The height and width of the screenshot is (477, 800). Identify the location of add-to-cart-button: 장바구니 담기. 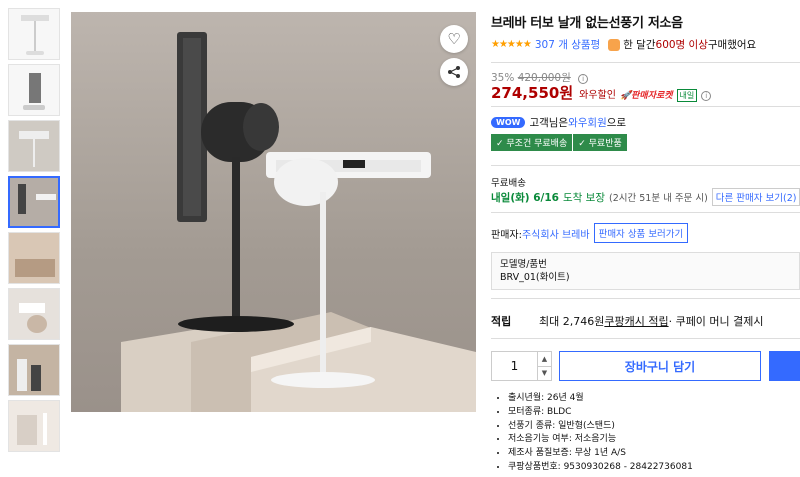
(660, 366).